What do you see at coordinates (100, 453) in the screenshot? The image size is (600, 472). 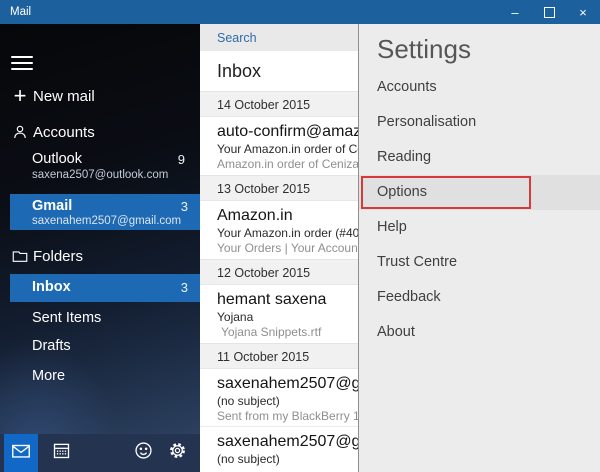 I see `sidebar-bottom-bar` at bounding box center [100, 453].